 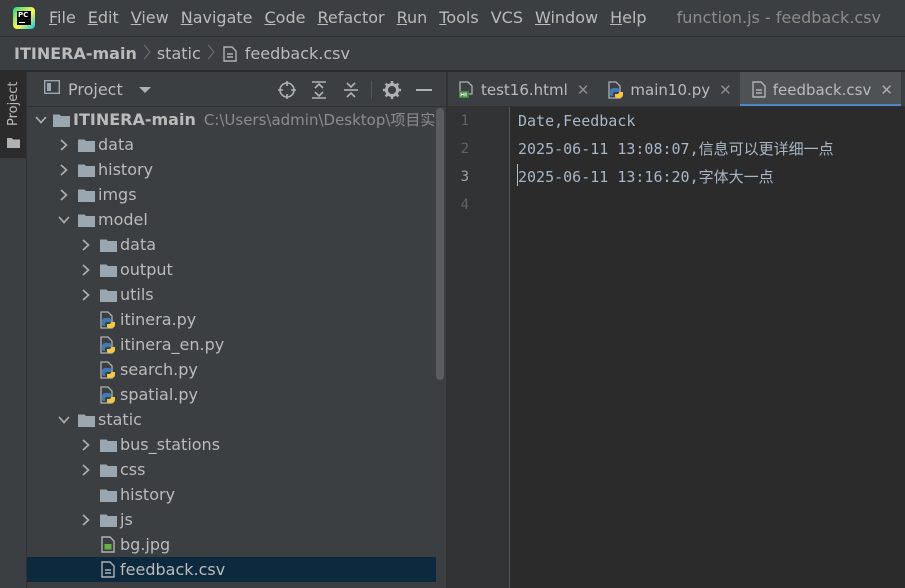 What do you see at coordinates (120, 419) in the screenshot?
I see `tree-item-label: static` at bounding box center [120, 419].